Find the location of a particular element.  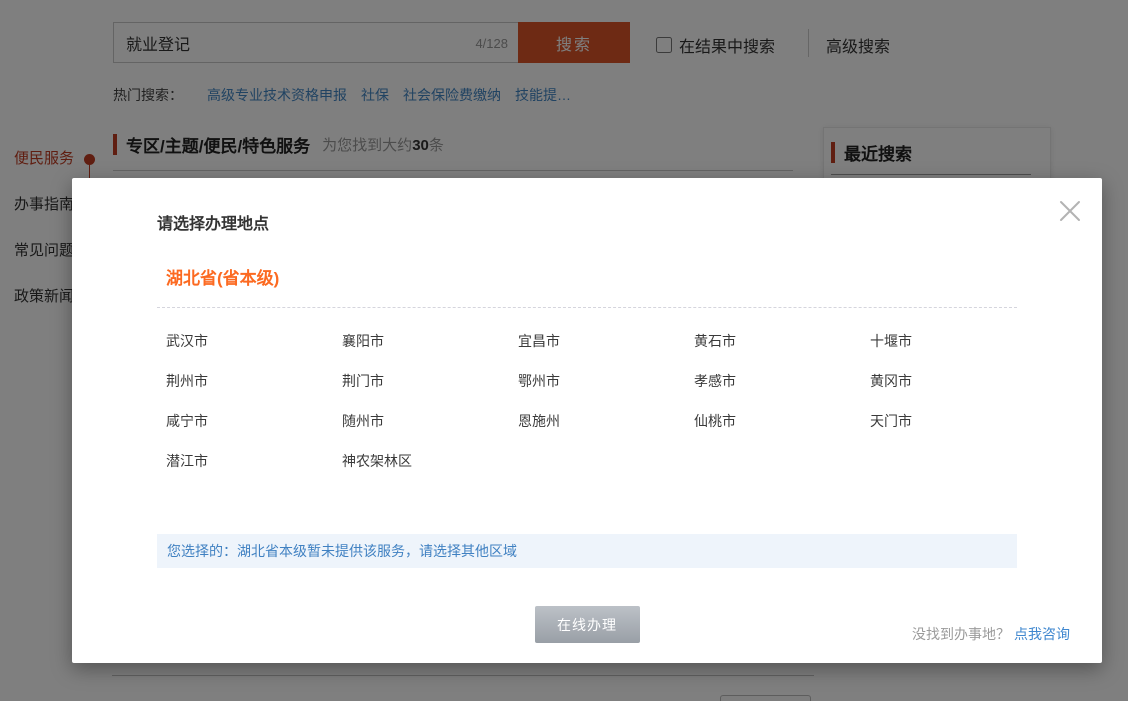

city-option: 孝感市 is located at coordinates (782, 381).